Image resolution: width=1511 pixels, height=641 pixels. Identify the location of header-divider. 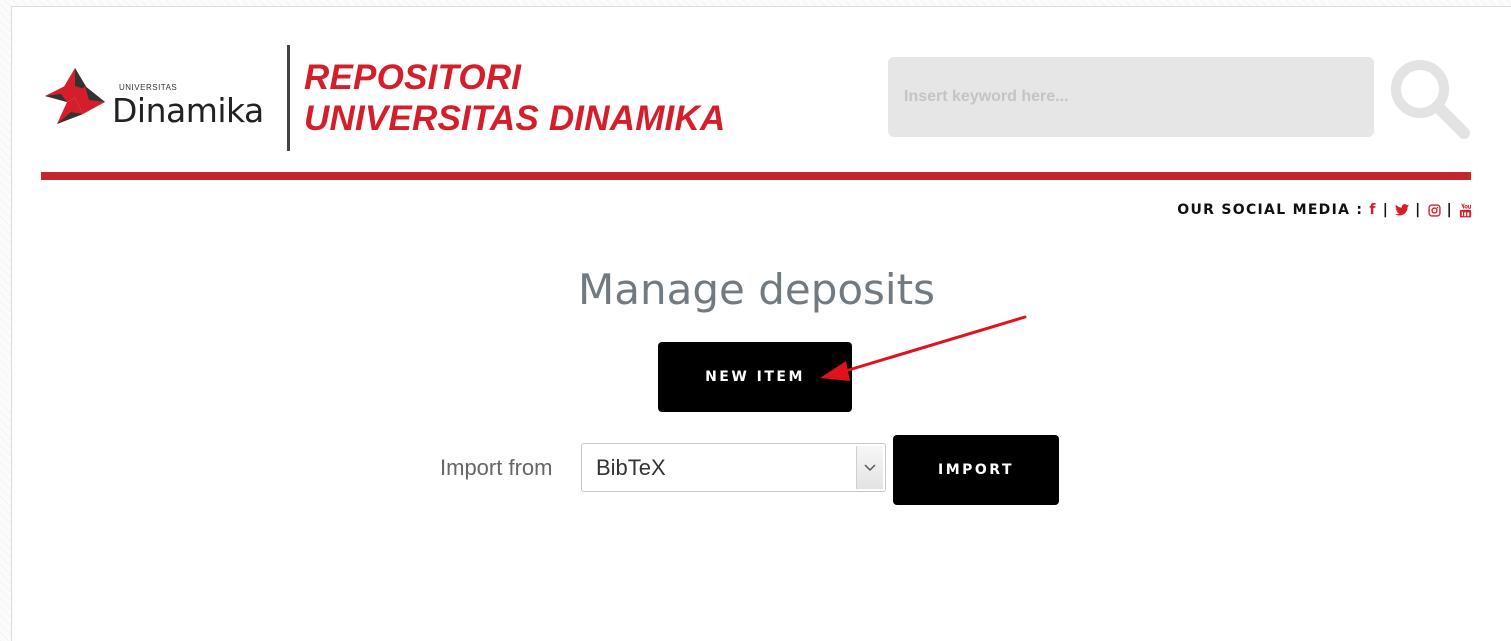
(288, 98).